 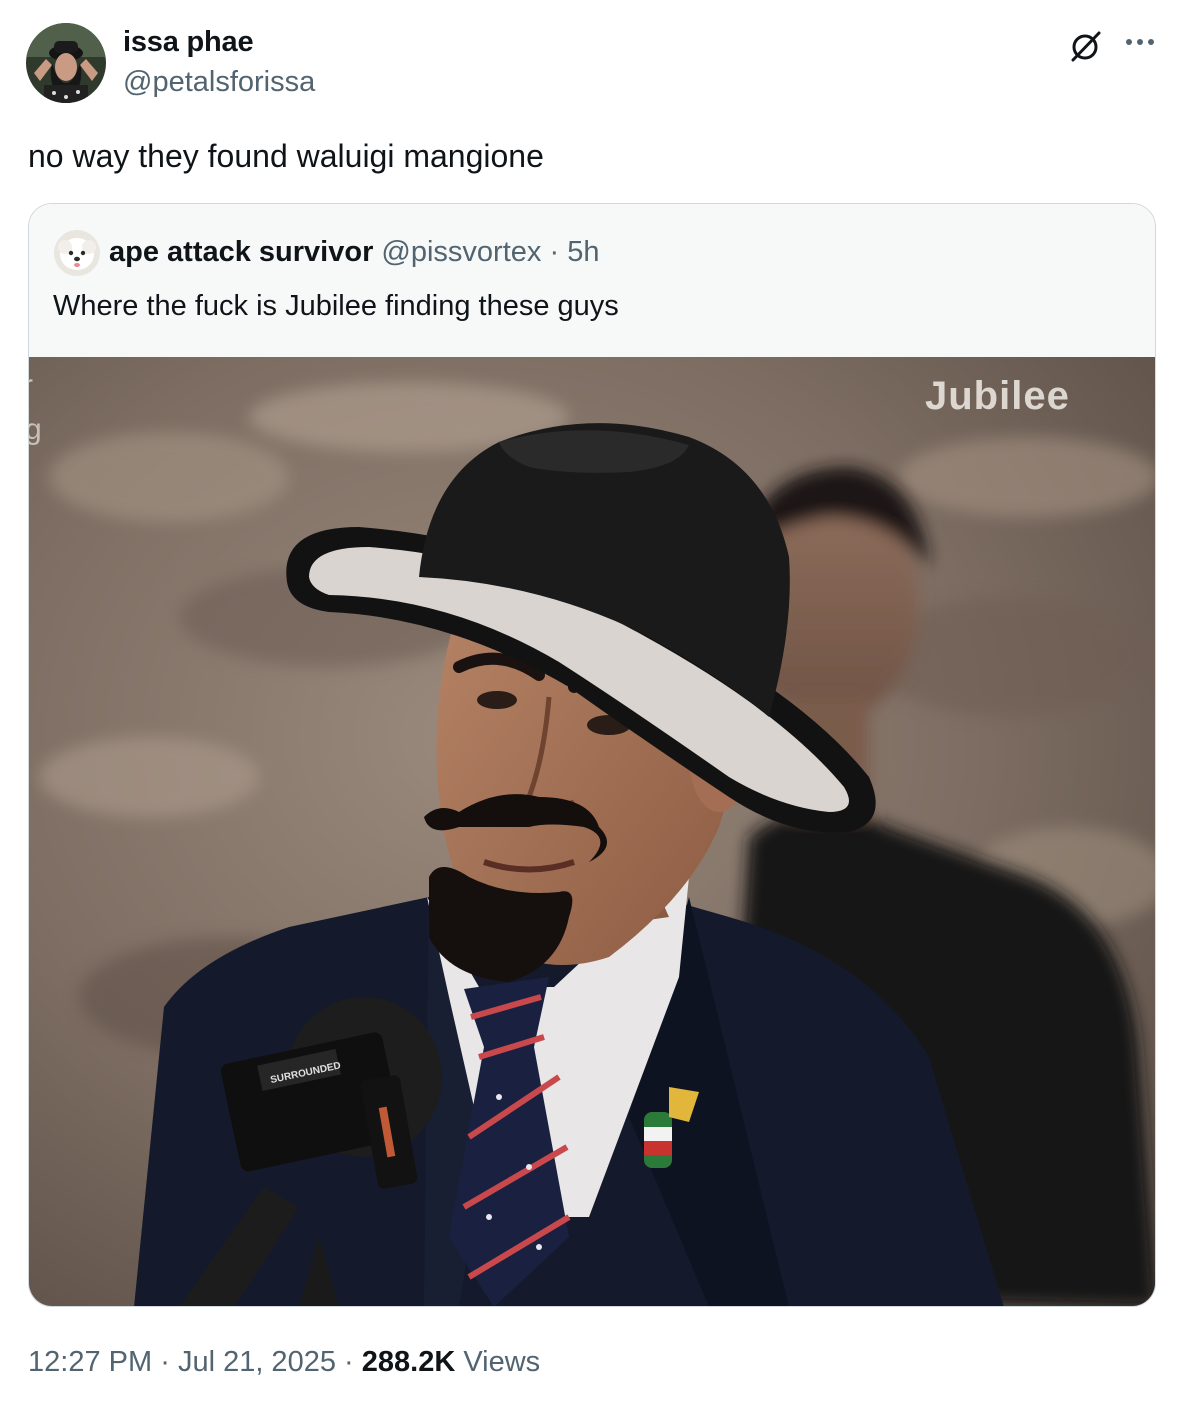 What do you see at coordinates (1086, 48) in the screenshot?
I see `grok-icon` at bounding box center [1086, 48].